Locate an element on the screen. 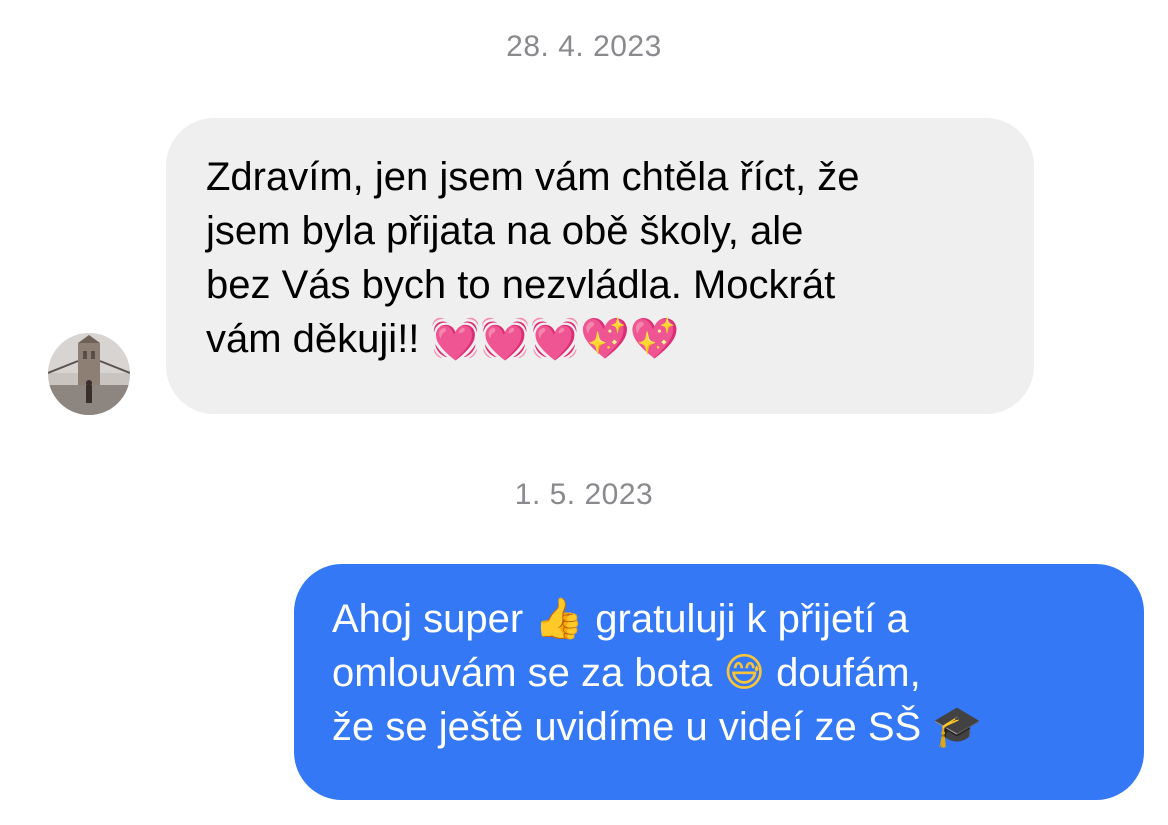 Image resolution: width=1168 pixels, height=825 pixels. message-text-line: jsem byla přijata na obě školy, ale is located at coordinates (505, 231).